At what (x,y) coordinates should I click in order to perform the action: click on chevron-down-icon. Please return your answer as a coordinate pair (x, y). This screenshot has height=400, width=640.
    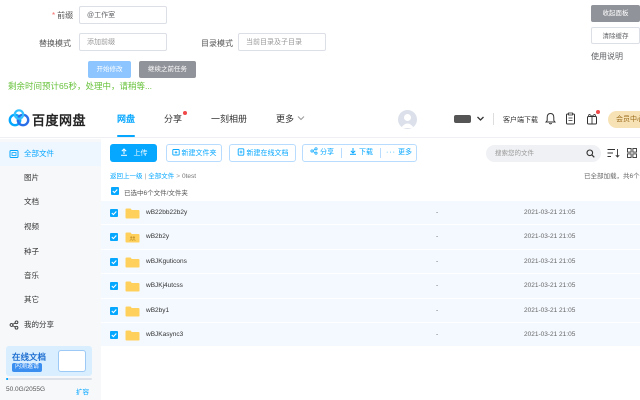
    Looking at the image, I should click on (301, 118).